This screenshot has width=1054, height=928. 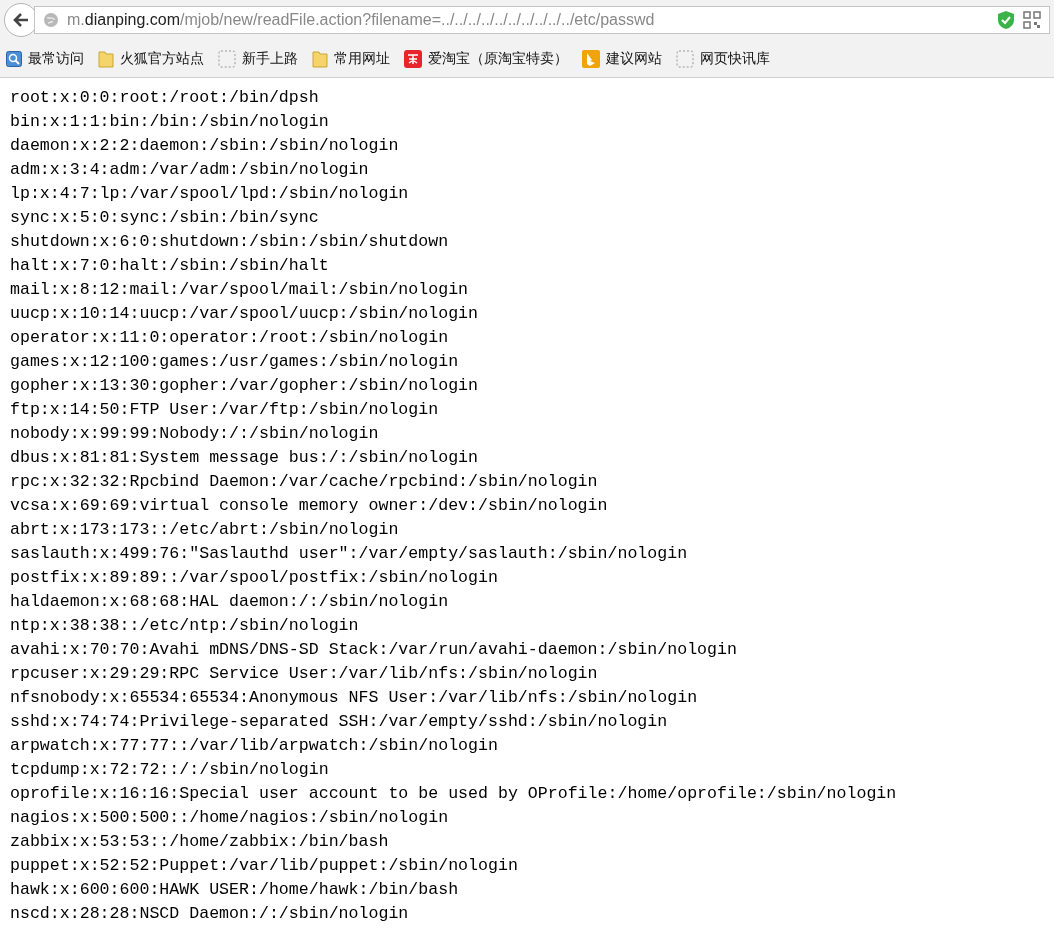 What do you see at coordinates (235, 362) in the screenshot?
I see `file-line: games:x:12:100:games:/usr/games:/sbin/nologin` at bounding box center [235, 362].